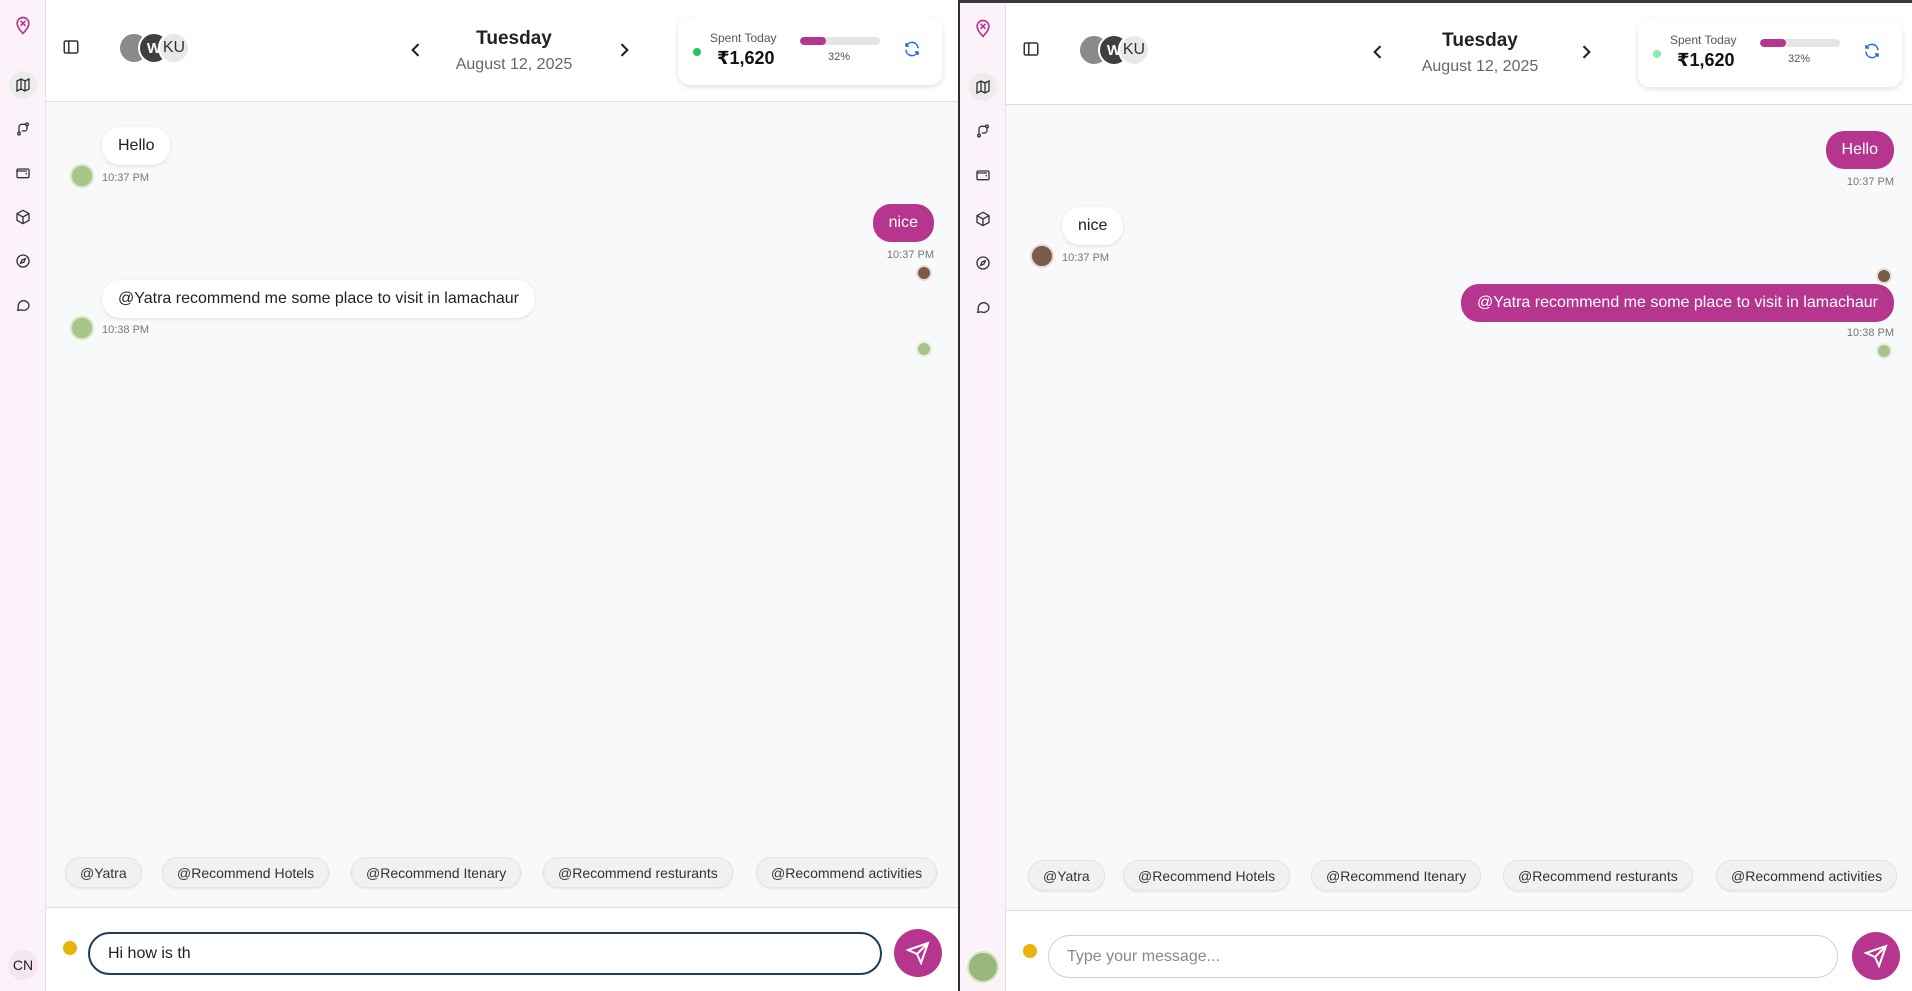 This screenshot has height=991, width=1912. Describe the element at coordinates (23, 965) in the screenshot. I see `user-initials-avatar: CN` at that location.